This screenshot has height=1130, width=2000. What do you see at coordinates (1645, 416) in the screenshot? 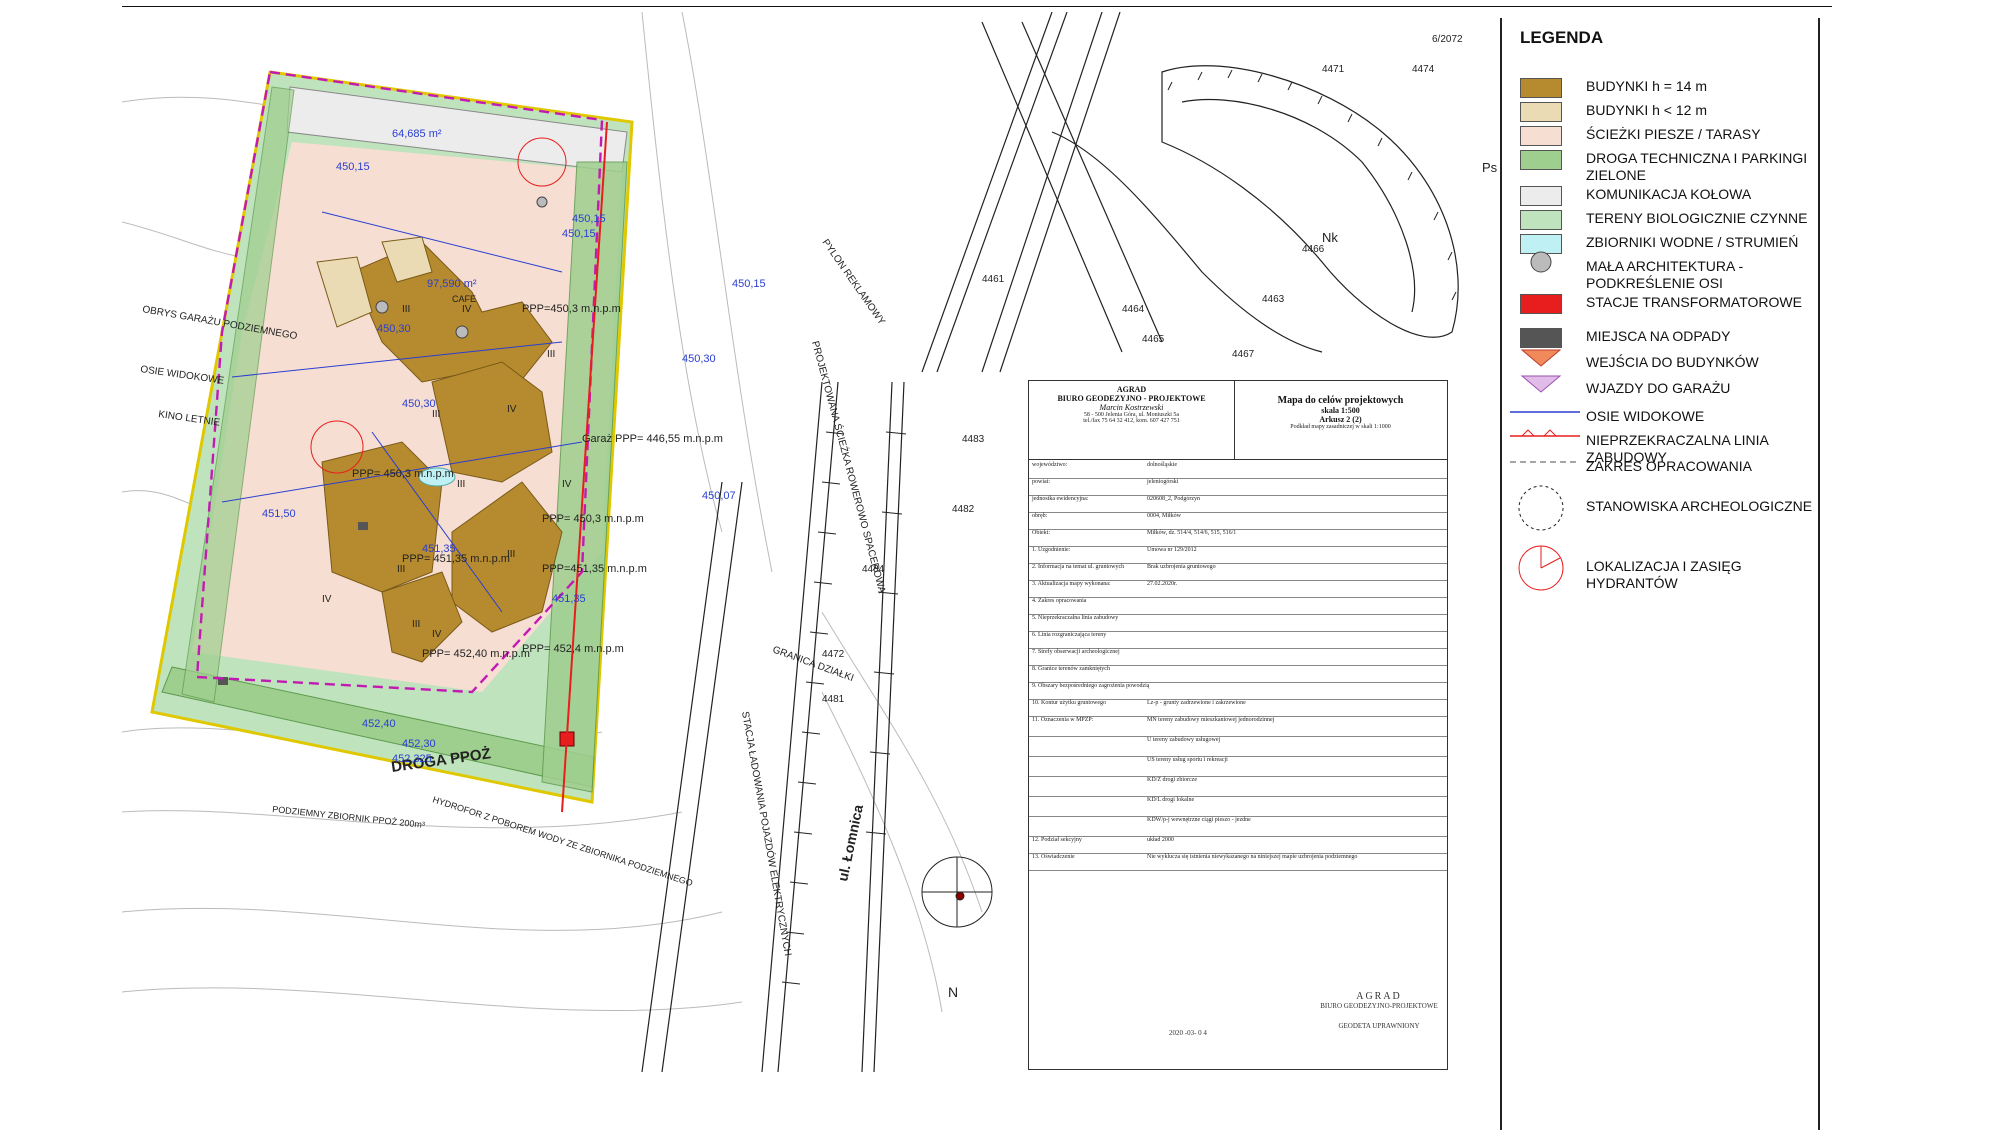
I see `legend-label: OSIE WIDOKOWE` at bounding box center [1645, 416].